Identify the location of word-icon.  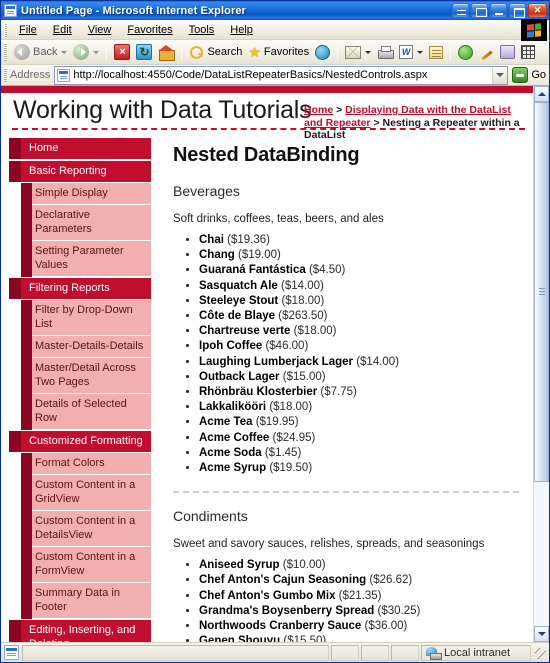
(406, 52).